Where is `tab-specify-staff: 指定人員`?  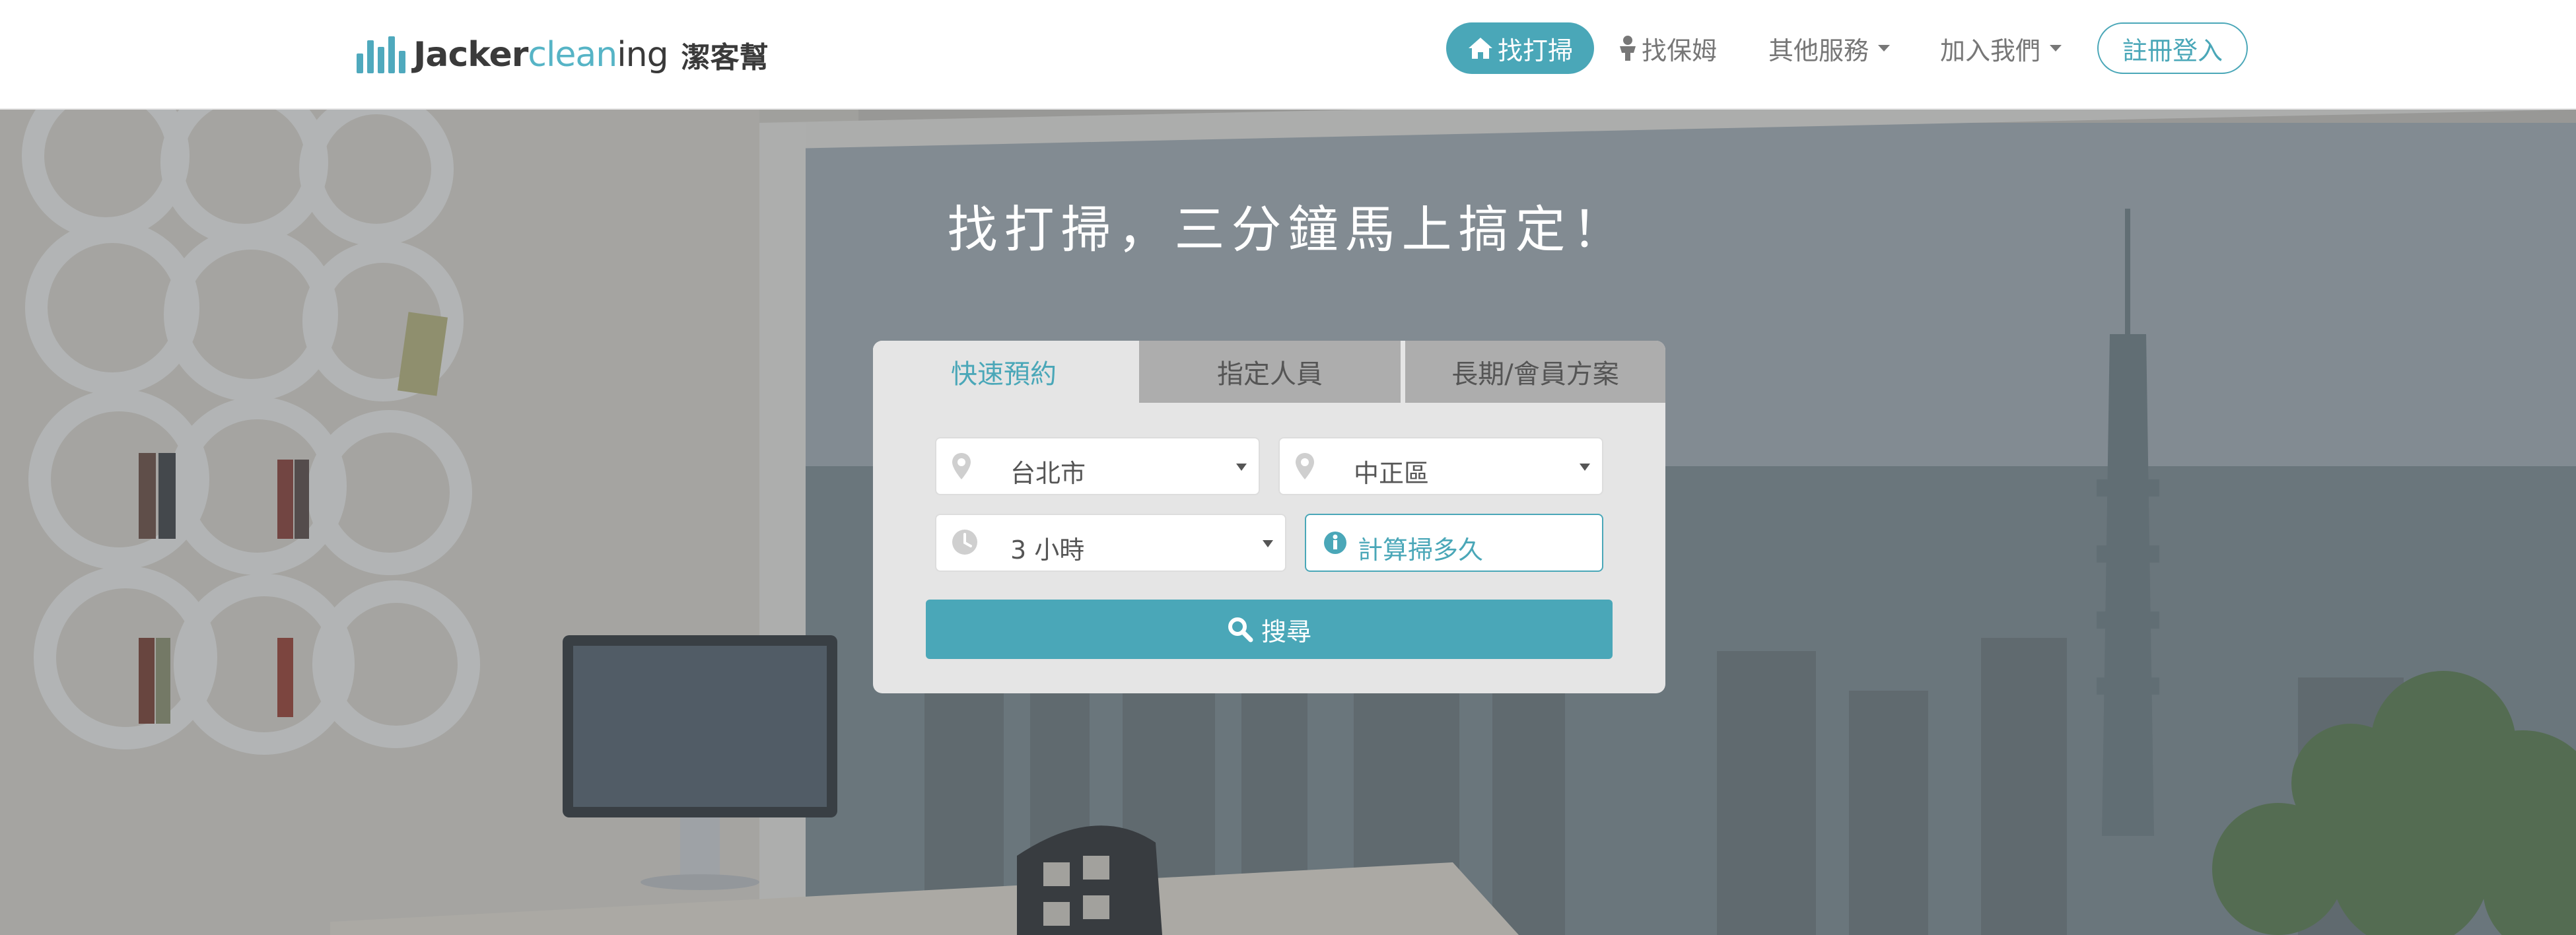
tab-specify-staff: 指定人員 is located at coordinates (1270, 372).